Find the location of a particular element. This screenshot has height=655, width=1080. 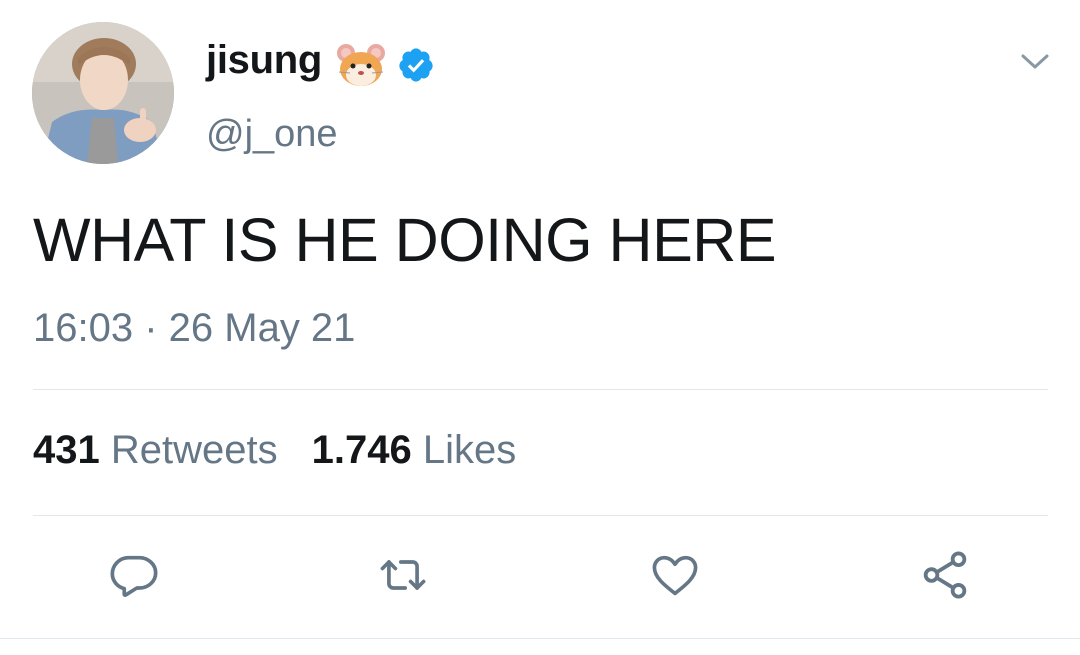

tweet-stats: 431 Retweets 1.746 Likes is located at coordinates (274, 450).